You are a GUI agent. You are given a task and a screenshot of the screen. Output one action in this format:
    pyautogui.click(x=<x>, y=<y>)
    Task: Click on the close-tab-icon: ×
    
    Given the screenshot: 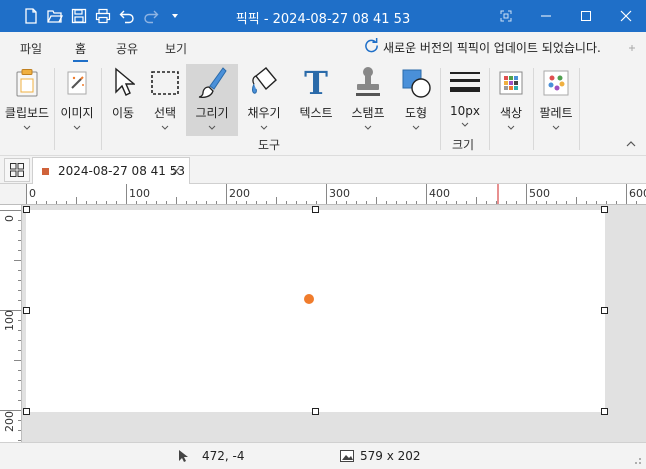 What is the action you would take?
    pyautogui.click(x=176, y=171)
    